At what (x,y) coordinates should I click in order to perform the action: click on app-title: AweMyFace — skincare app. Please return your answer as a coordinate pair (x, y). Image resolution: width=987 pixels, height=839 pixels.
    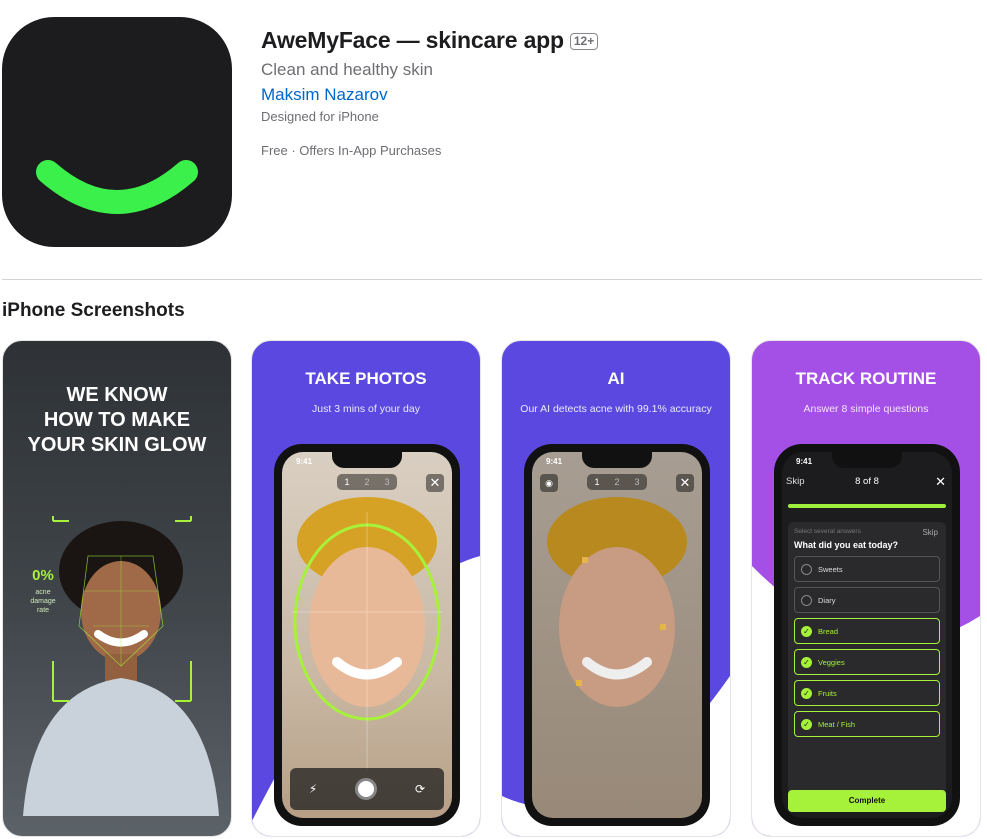
    Looking at the image, I should click on (412, 40).